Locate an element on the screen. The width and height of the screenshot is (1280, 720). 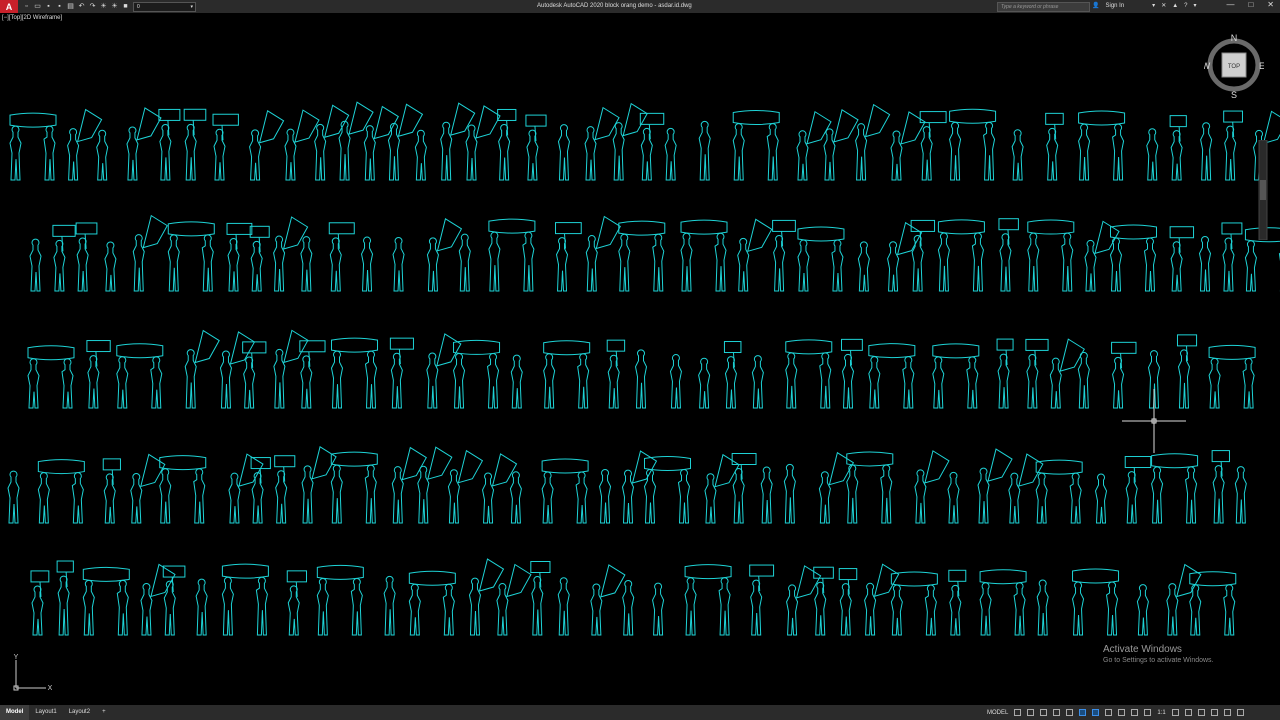
lineweight-icon is located at coordinates (1109, 712).